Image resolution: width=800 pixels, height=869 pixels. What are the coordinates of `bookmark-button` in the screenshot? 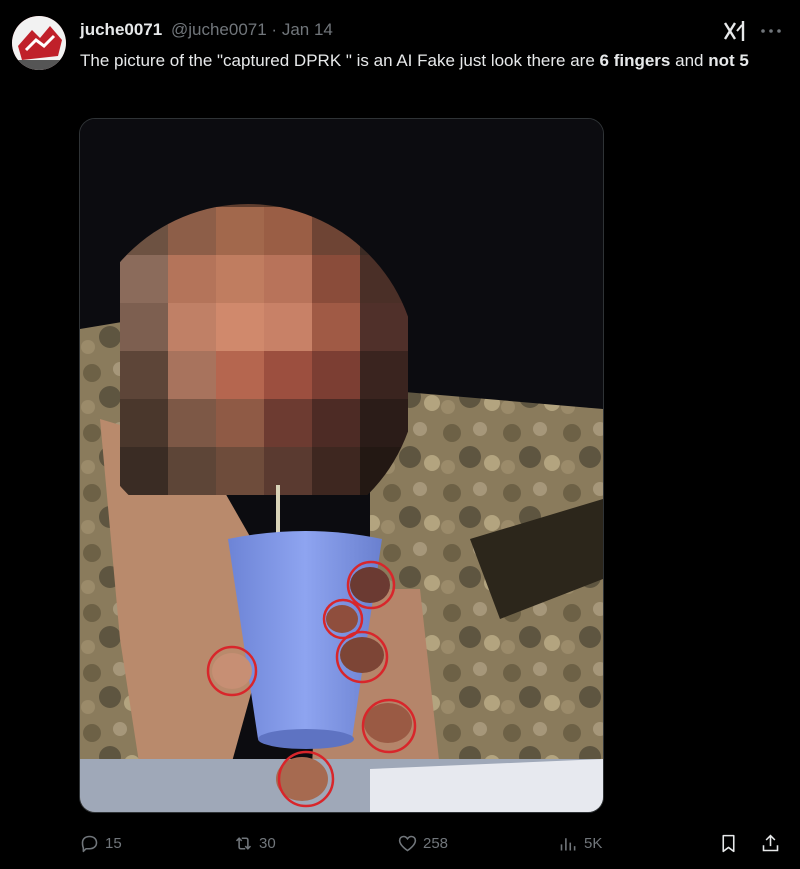 It's located at (728, 843).